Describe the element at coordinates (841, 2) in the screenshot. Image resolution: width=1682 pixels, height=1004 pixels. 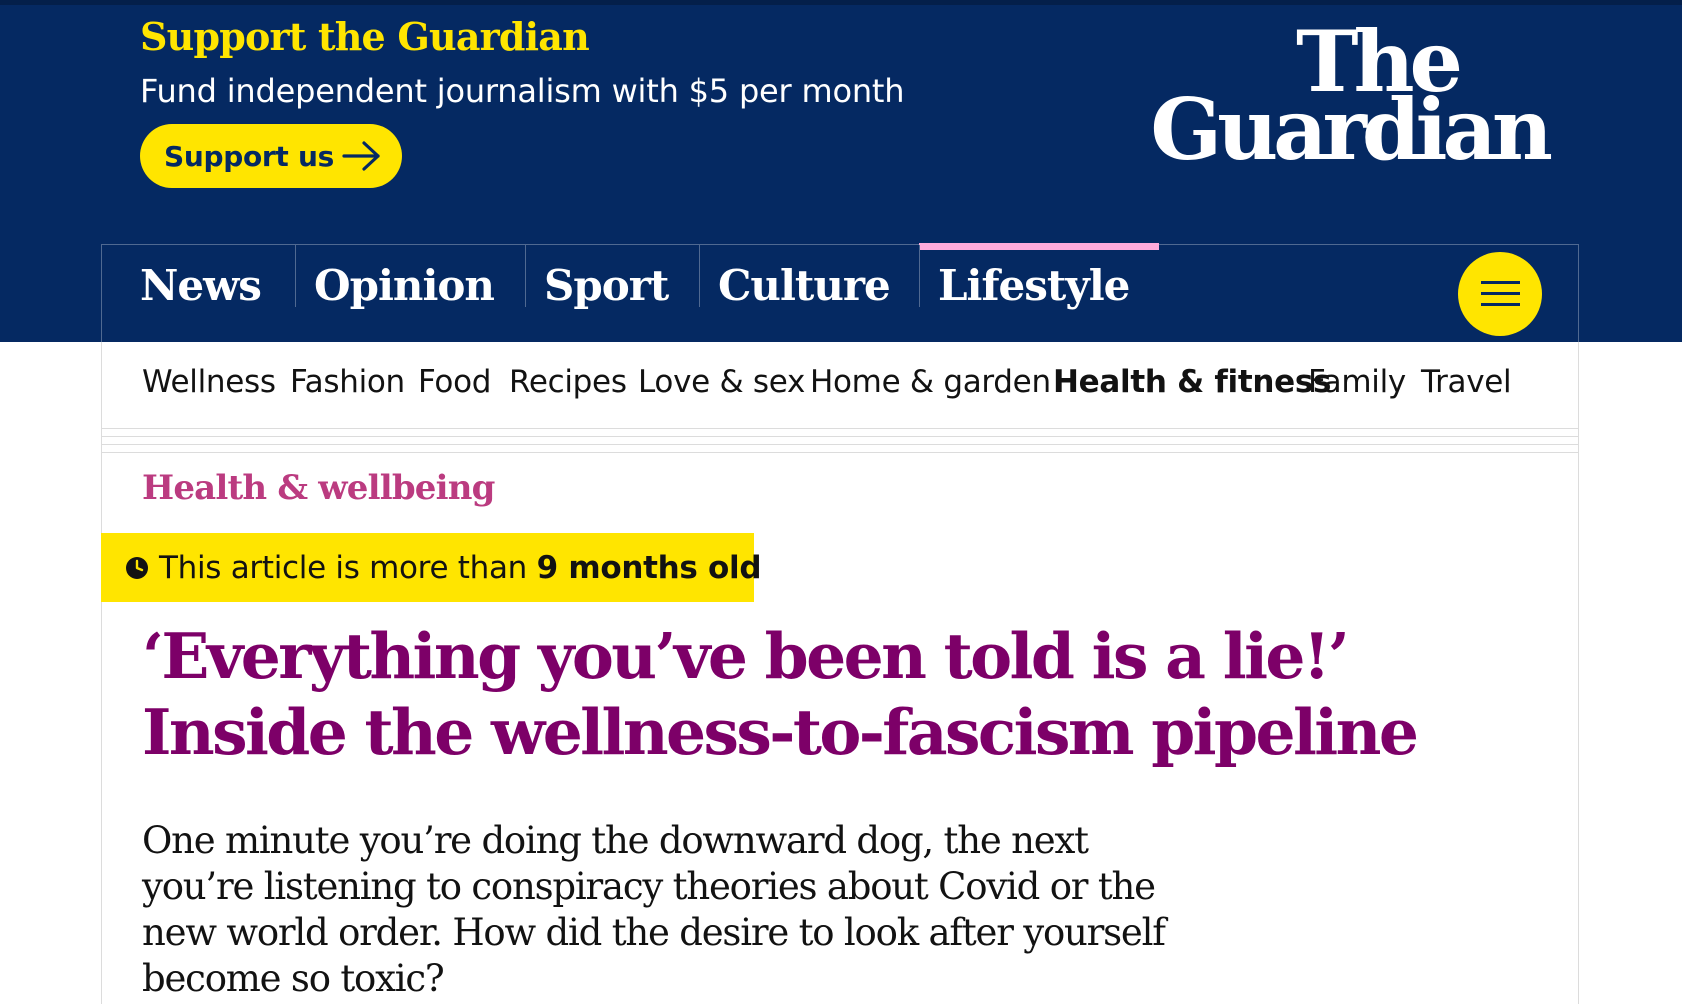
I see `masthead-top-rule` at that location.